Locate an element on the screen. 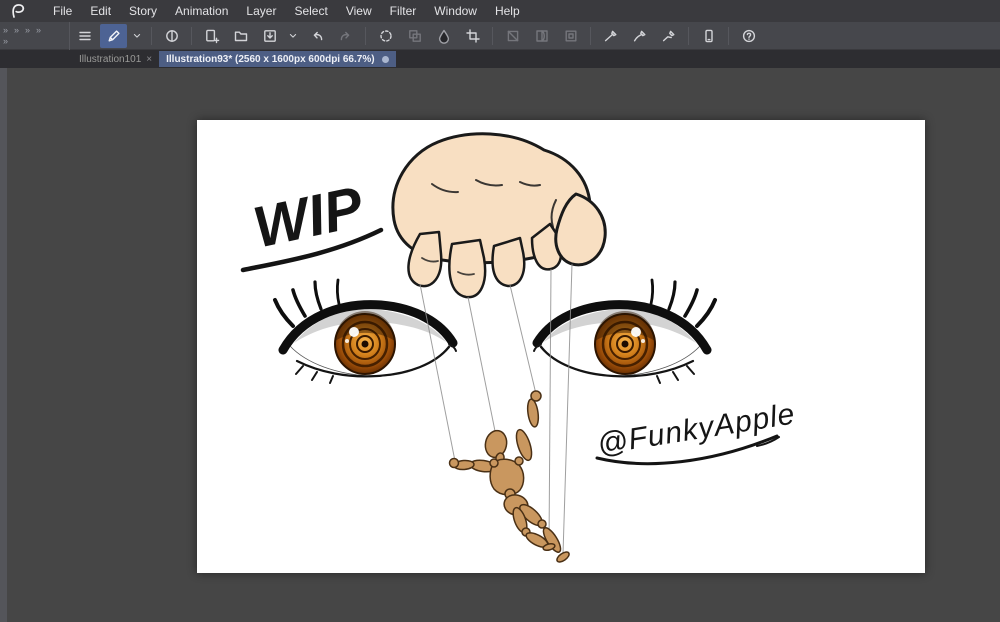 Image resolution: width=1000 pixels, height=622 pixels. mask-icon is located at coordinates (541, 35).